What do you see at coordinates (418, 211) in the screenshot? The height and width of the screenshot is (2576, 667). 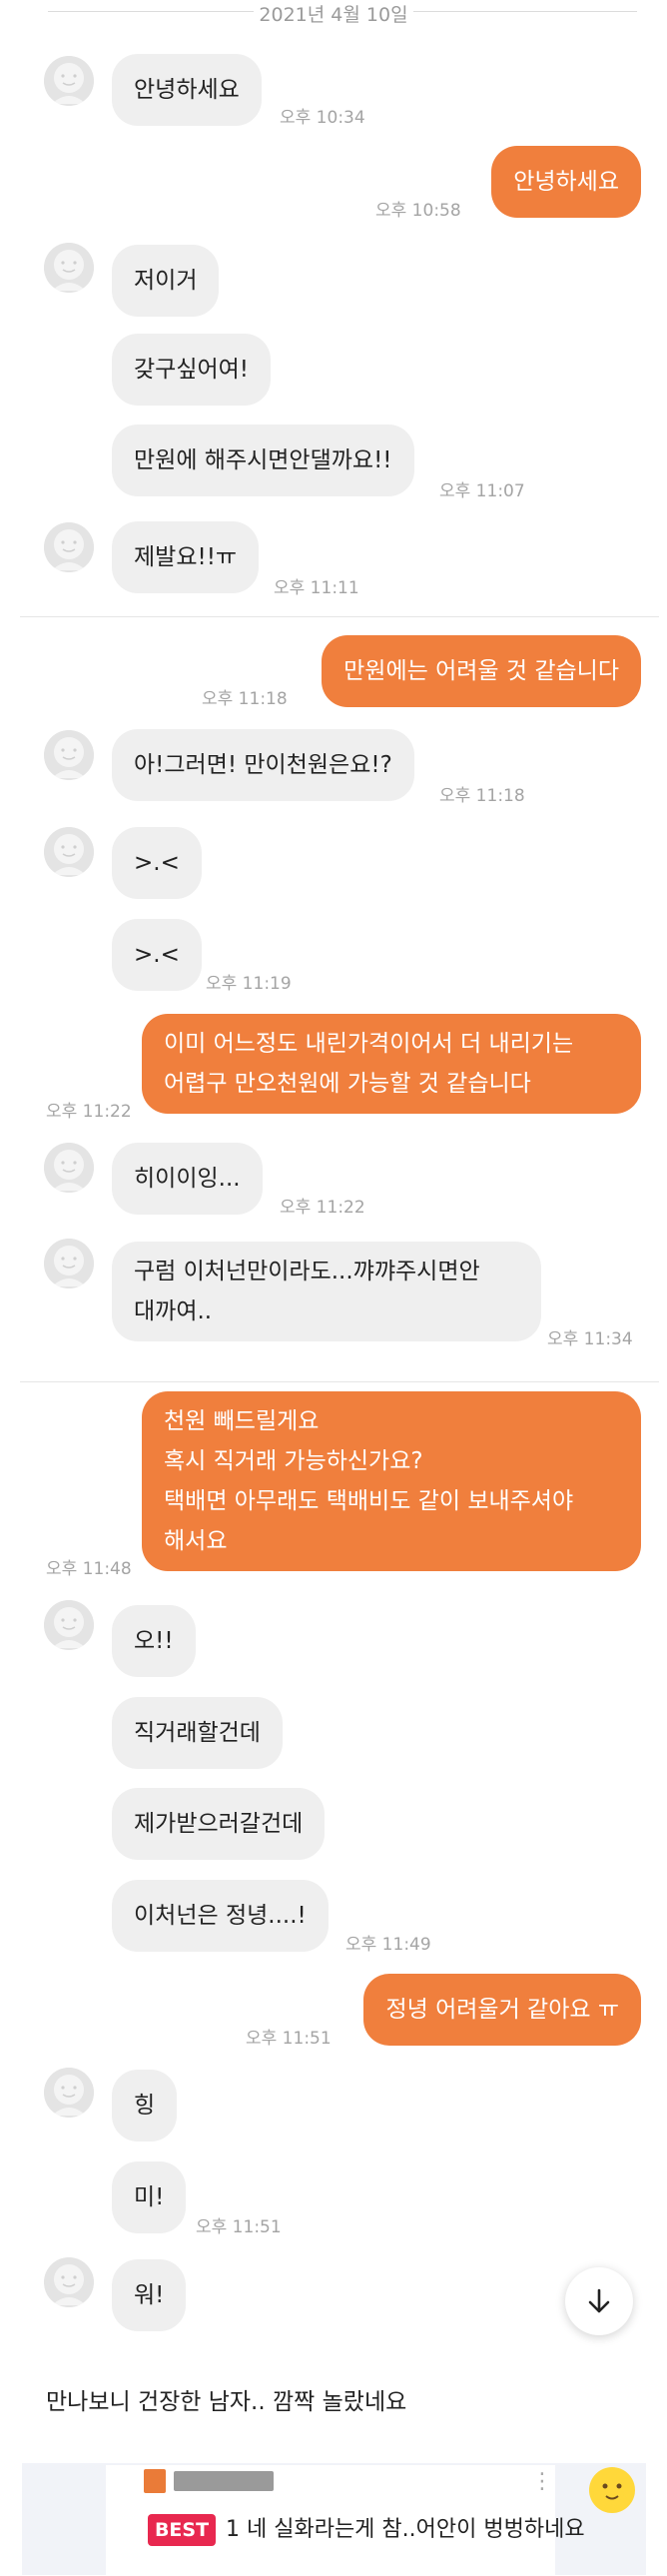 I see `message-time: 오후 10:58` at bounding box center [418, 211].